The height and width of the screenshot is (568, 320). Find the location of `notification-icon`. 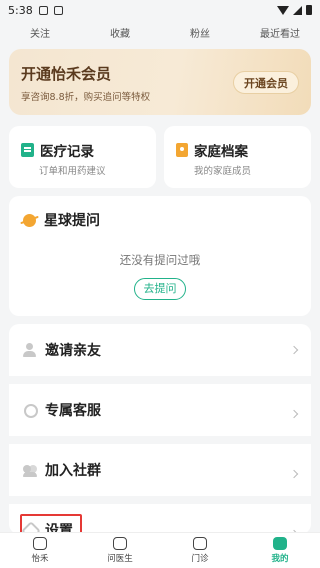

notification-icon is located at coordinates (43, 10).